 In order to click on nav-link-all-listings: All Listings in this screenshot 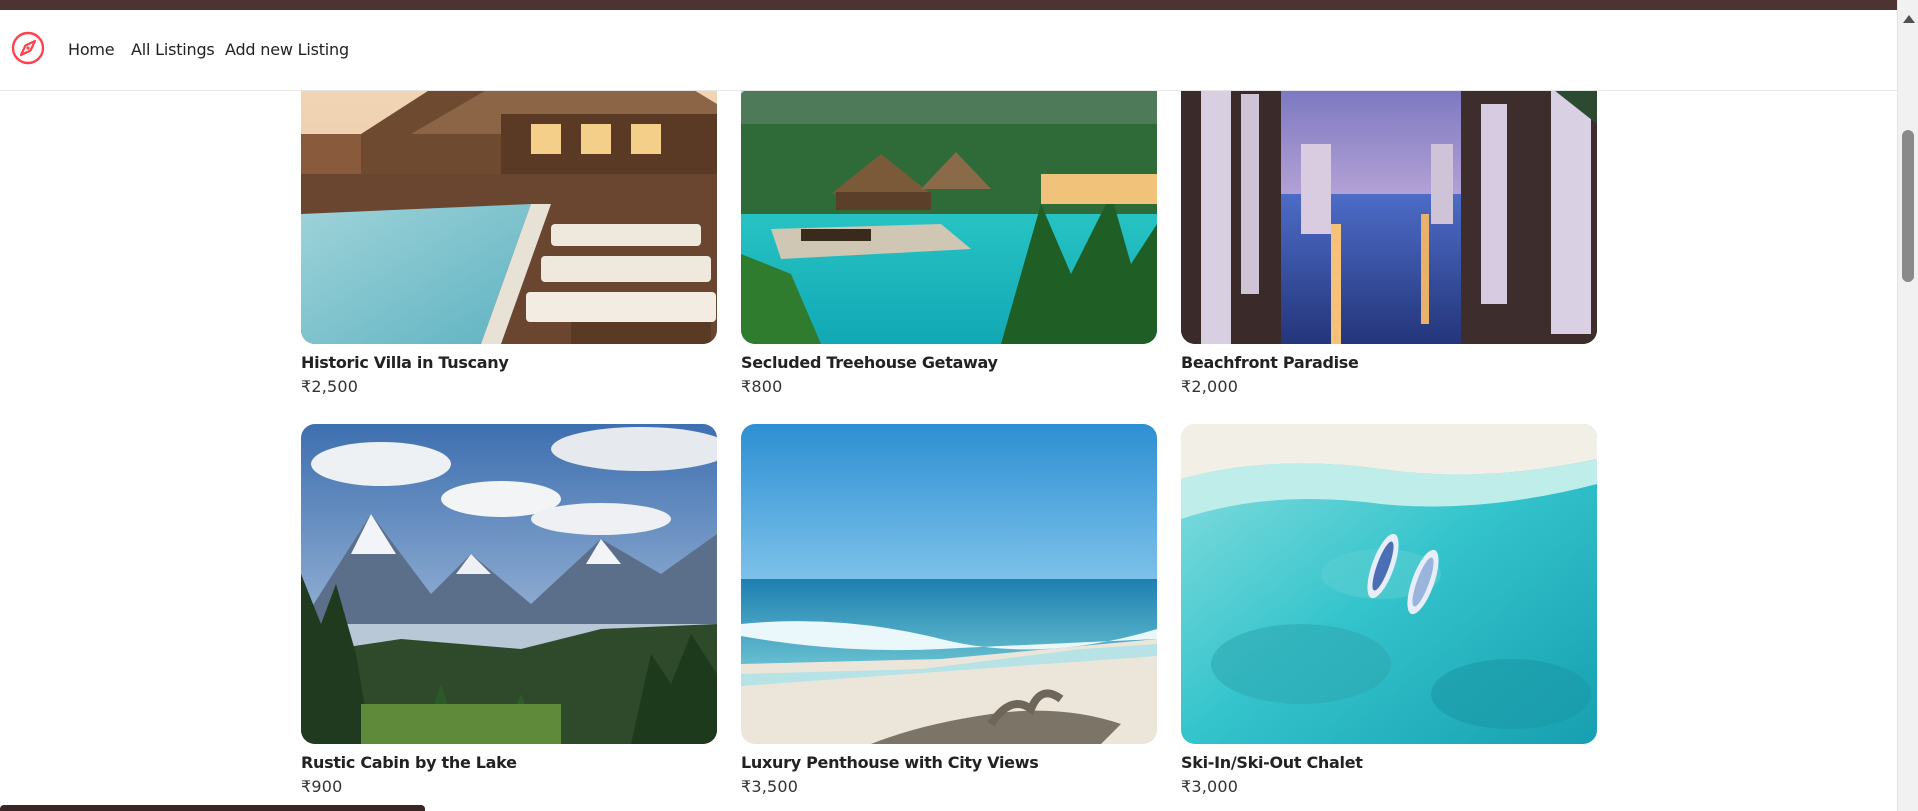, I will do `click(173, 49)`.